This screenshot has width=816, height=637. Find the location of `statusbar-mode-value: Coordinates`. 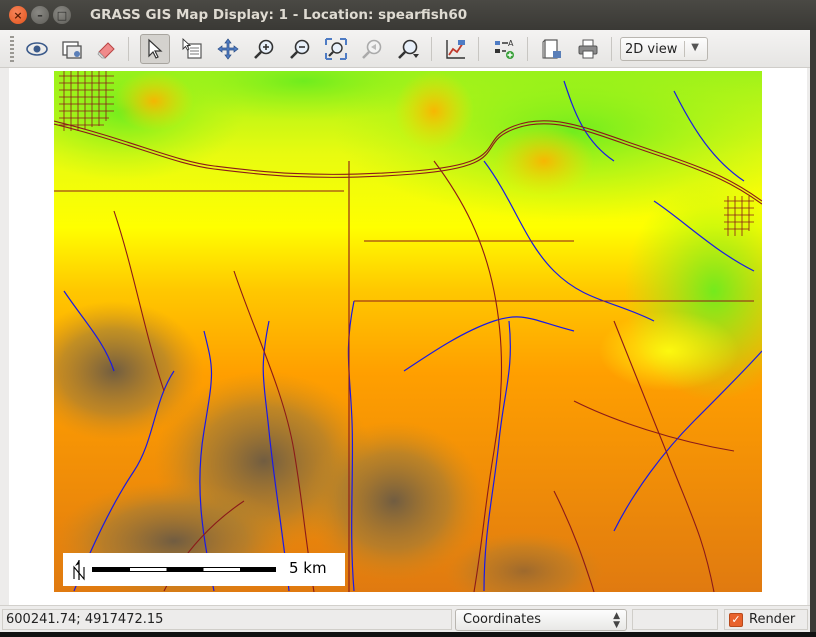

statusbar-mode-value: Coordinates is located at coordinates (502, 619).